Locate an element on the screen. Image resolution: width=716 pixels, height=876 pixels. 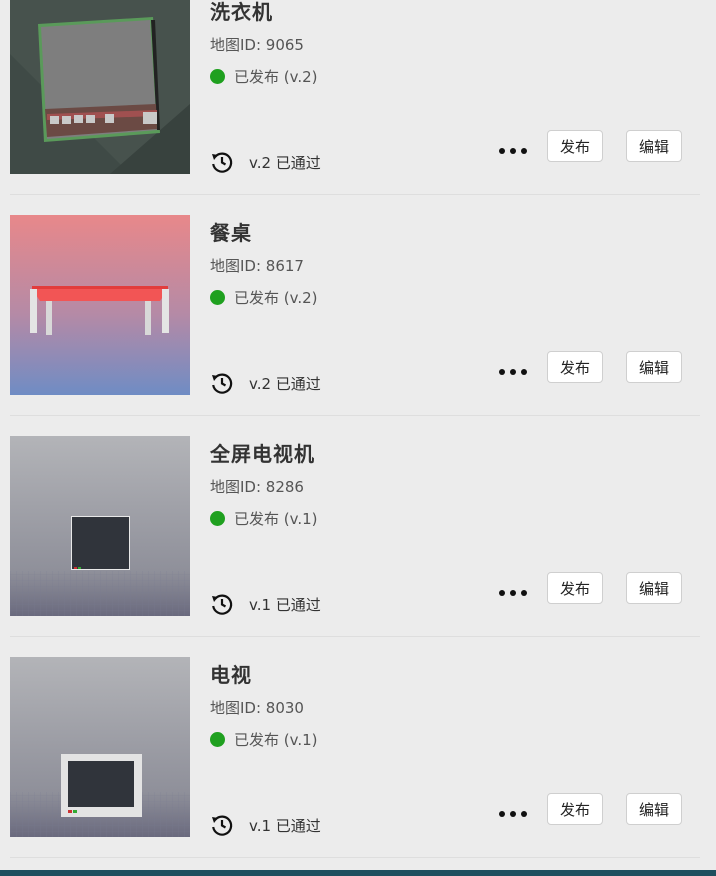
map-id: 地图ID: 8617 is located at coordinates (257, 266).